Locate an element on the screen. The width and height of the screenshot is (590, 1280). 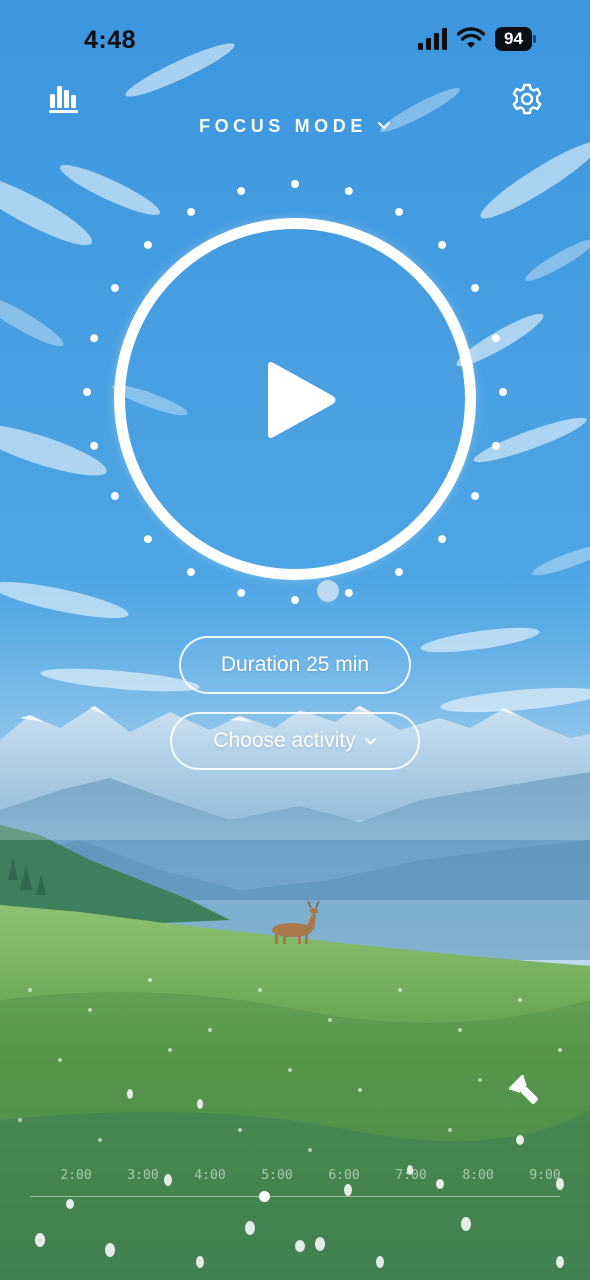
timeline-track is located at coordinates (295, 1196).